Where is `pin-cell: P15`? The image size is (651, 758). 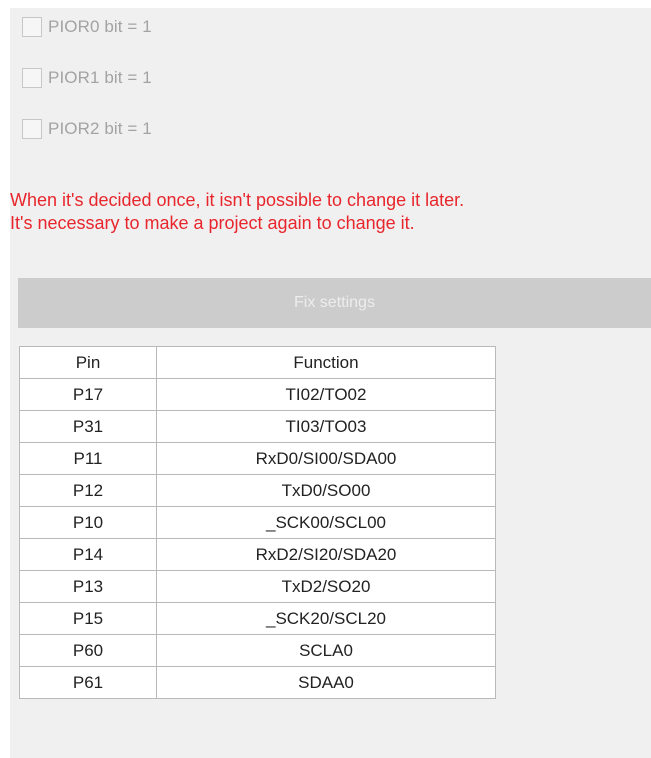 pin-cell: P15 is located at coordinates (88, 618).